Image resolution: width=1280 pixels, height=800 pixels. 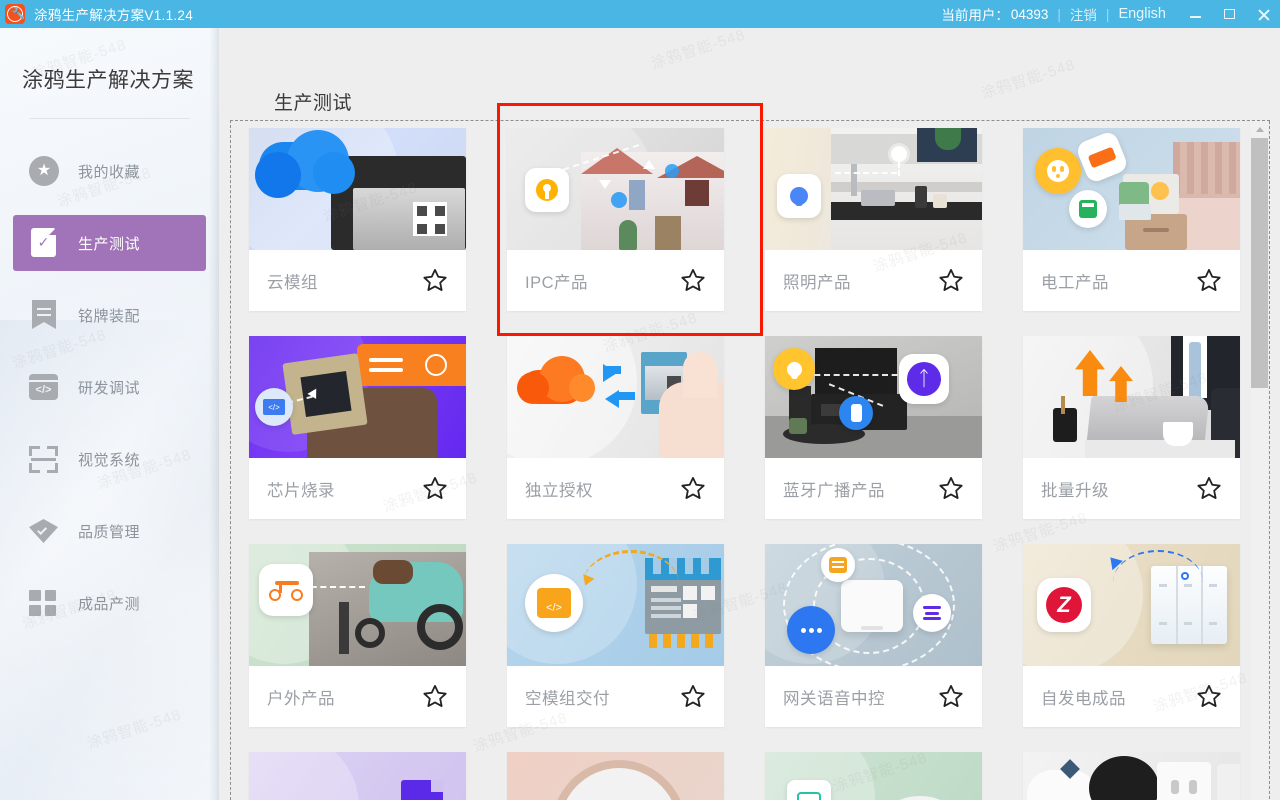 I want to click on logout-link: 注销, so click(x=1083, y=14).